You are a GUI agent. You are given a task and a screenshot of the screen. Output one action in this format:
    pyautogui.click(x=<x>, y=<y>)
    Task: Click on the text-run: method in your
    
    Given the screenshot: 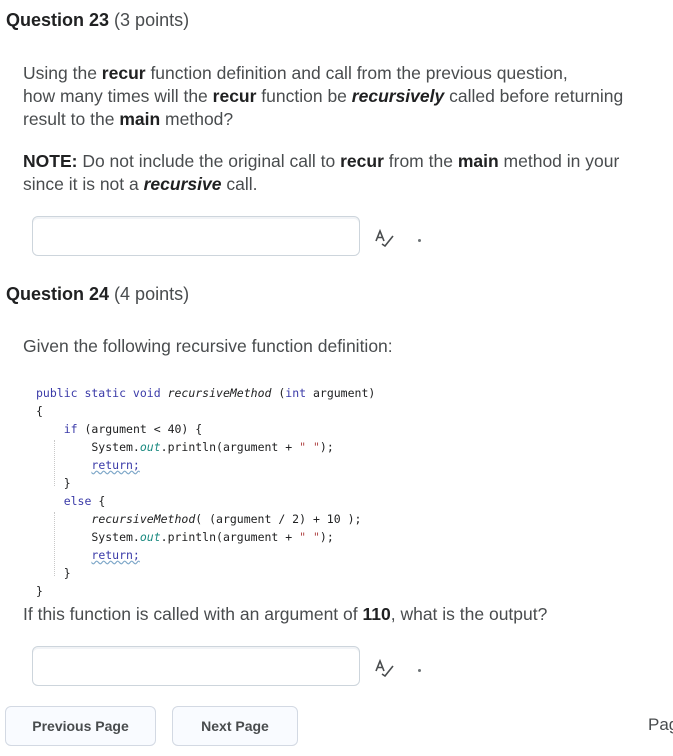 What is the action you would take?
    pyautogui.click(x=559, y=161)
    